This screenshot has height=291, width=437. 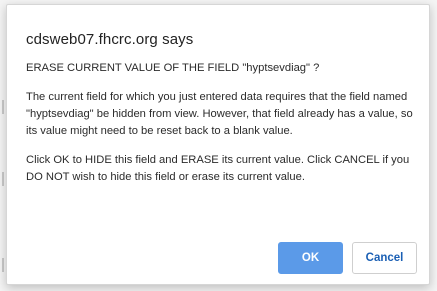 I want to click on dialog-title: cdsweb07.fhcrc.org says, so click(x=110, y=39).